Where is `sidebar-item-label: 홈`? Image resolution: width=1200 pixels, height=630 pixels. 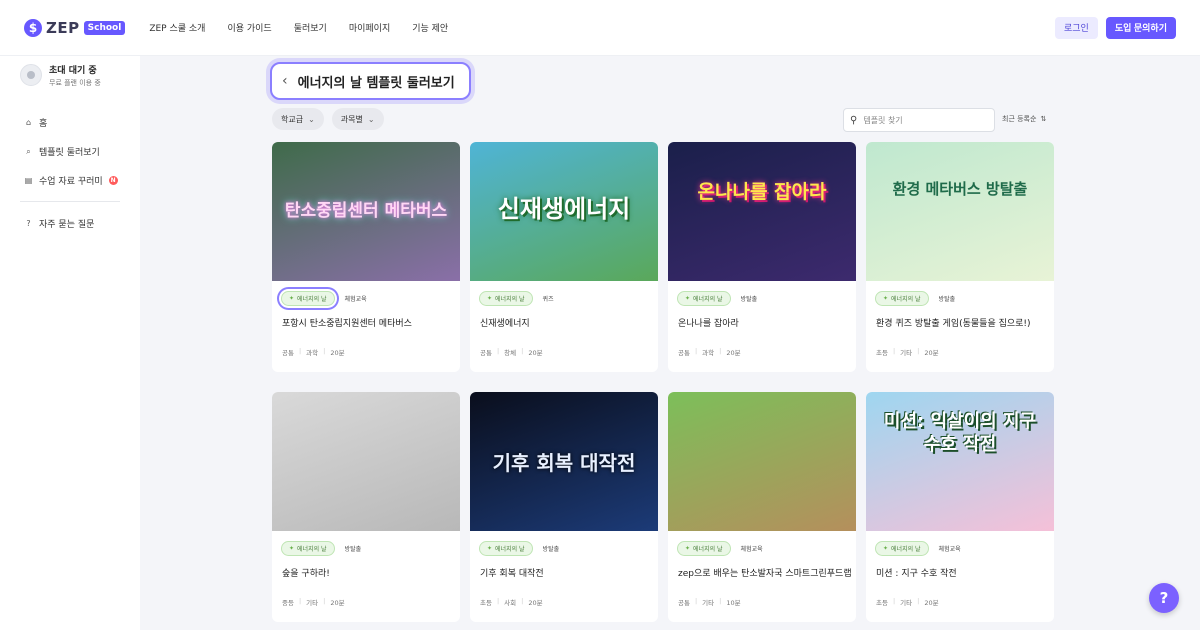 sidebar-item-label: 홈 is located at coordinates (43, 124).